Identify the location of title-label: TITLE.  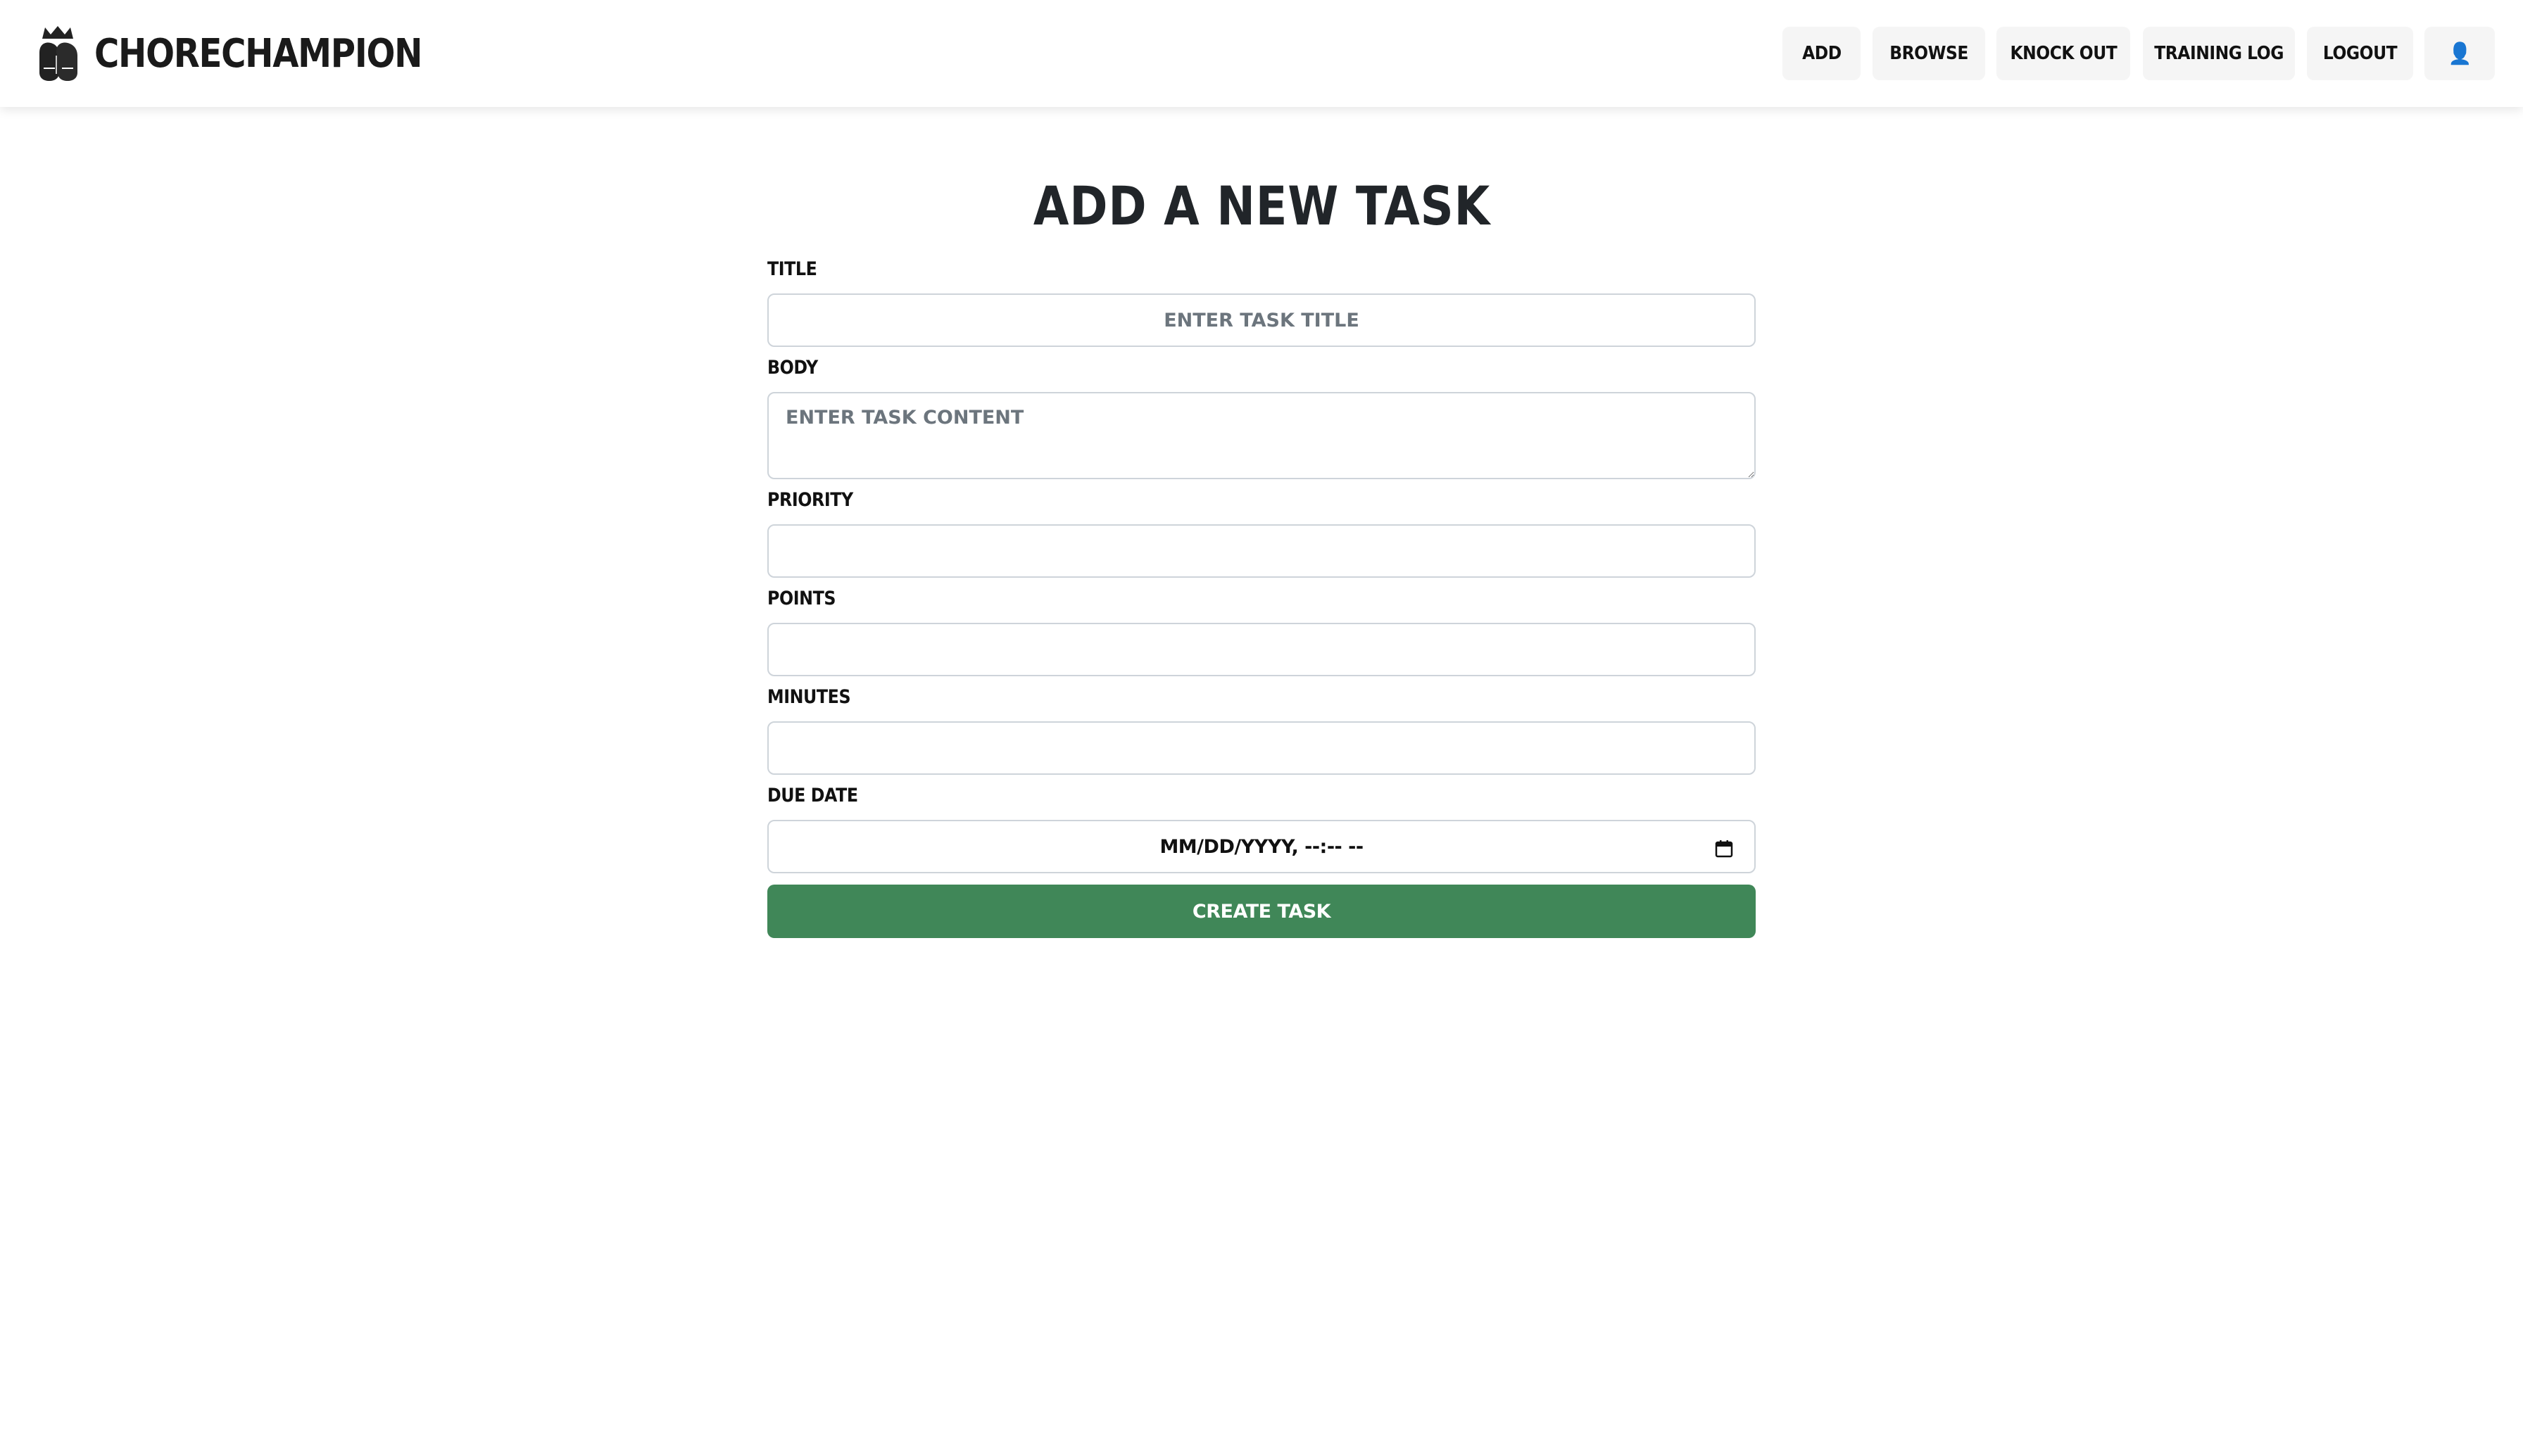
(796, 269).